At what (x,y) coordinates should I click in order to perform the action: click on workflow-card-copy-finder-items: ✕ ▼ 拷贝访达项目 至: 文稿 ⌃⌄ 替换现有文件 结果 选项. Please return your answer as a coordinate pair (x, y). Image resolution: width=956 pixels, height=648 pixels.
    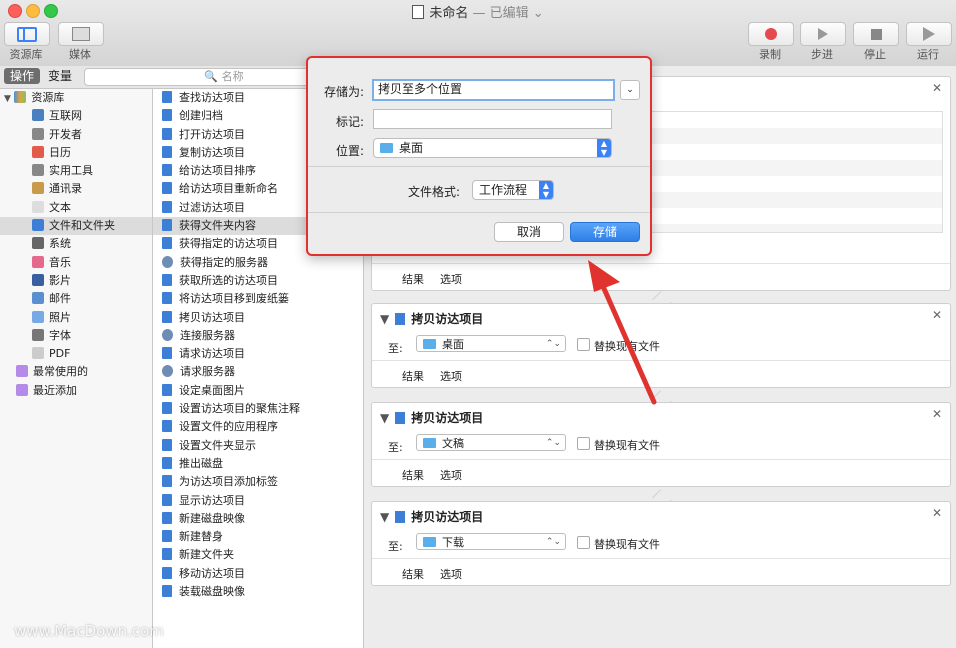
    Looking at the image, I should click on (661, 444).